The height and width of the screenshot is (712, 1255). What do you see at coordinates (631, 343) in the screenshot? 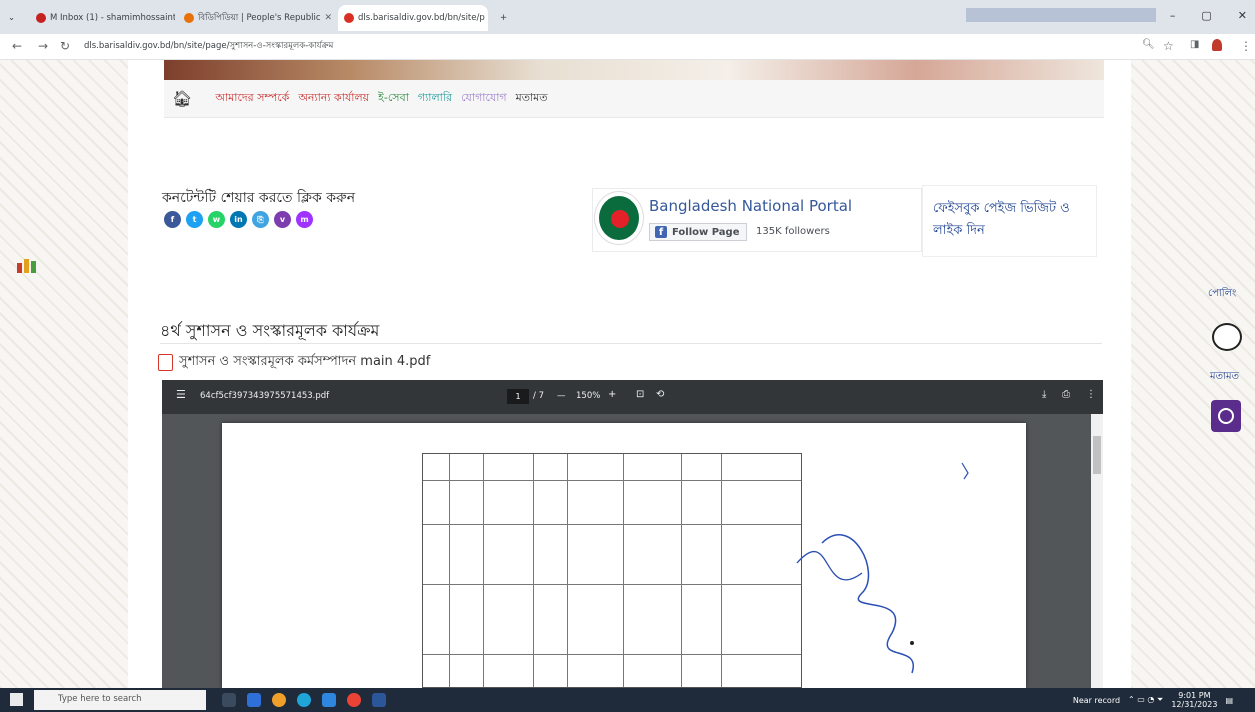
I see `title-divider` at bounding box center [631, 343].